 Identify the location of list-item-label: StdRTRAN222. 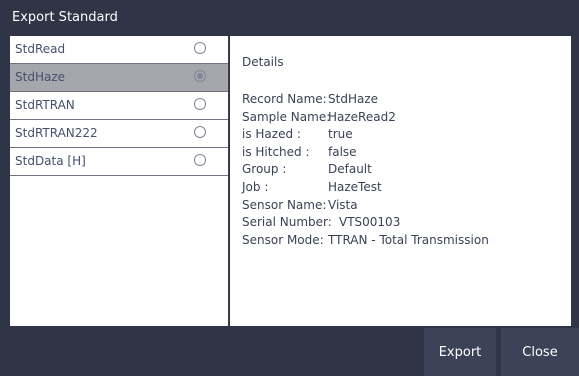
(56, 133).